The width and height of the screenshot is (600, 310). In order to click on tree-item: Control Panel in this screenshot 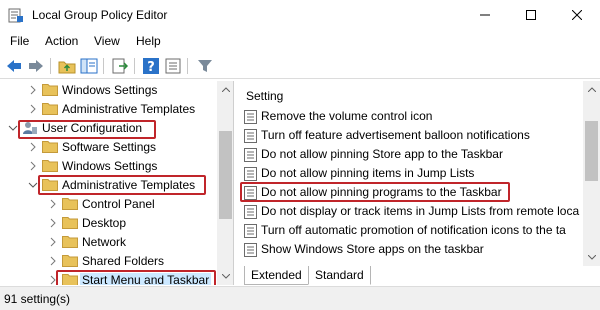, I will do `click(109, 204)`.